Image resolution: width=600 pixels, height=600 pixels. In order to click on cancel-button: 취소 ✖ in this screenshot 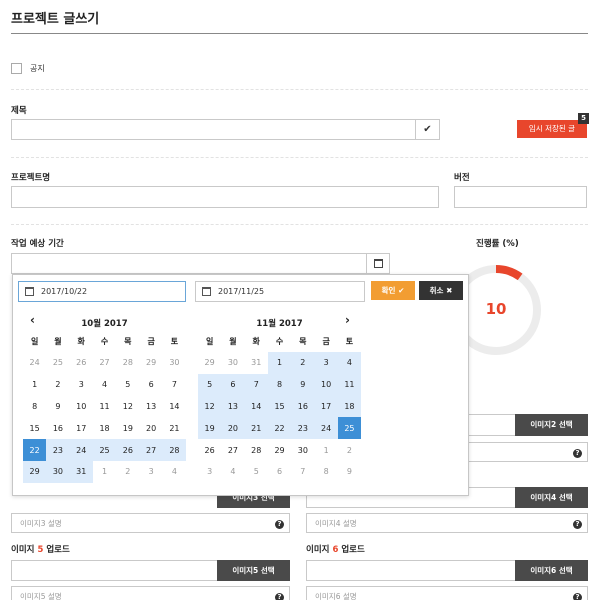, I will do `click(441, 290)`.